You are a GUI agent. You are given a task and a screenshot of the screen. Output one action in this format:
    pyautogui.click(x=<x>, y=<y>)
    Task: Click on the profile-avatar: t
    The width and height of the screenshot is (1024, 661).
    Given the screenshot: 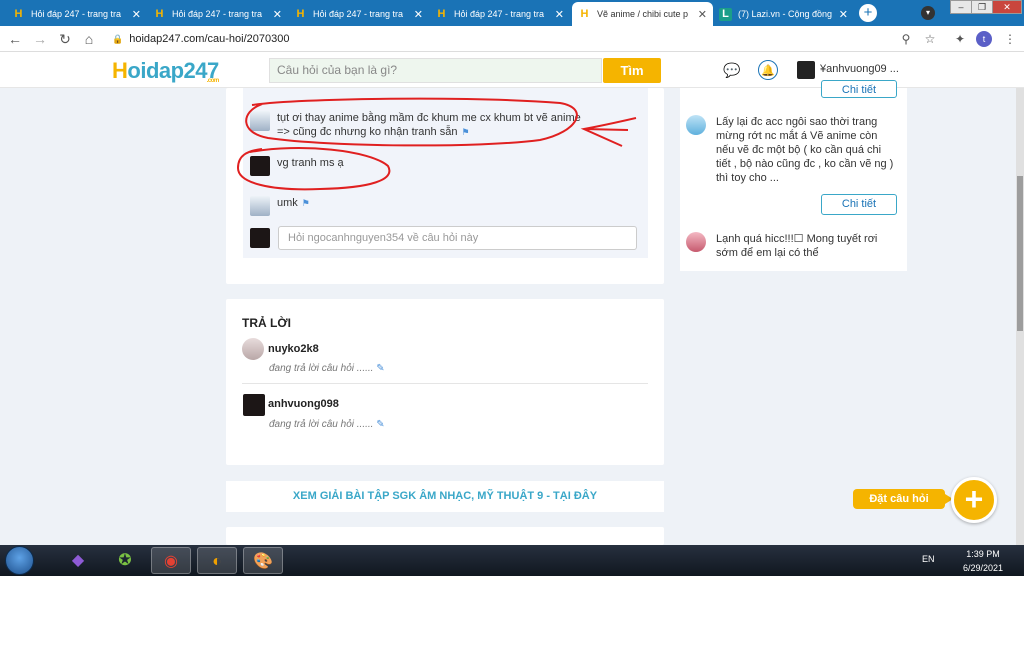 What is the action you would take?
    pyautogui.click(x=984, y=39)
    